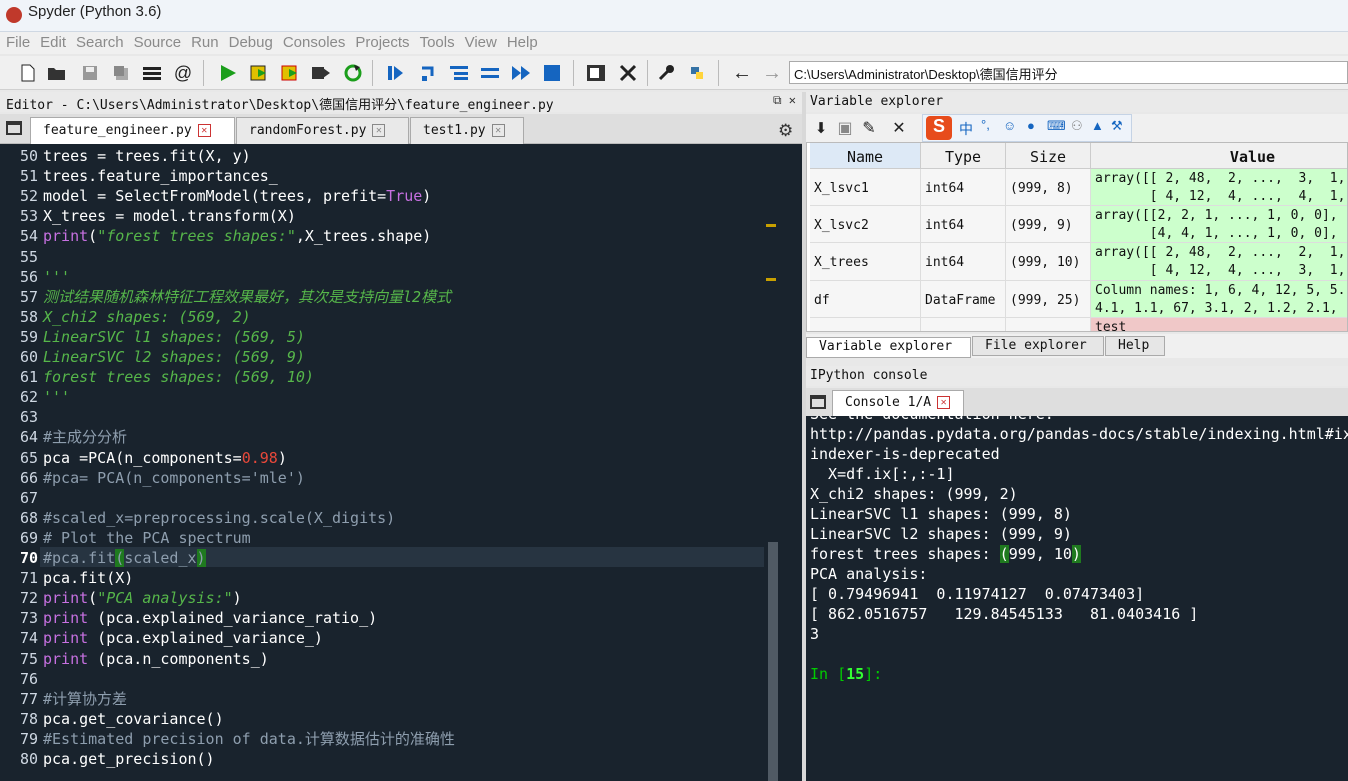  What do you see at coordinates (158, 41) in the screenshot?
I see `menu-source: Source` at bounding box center [158, 41].